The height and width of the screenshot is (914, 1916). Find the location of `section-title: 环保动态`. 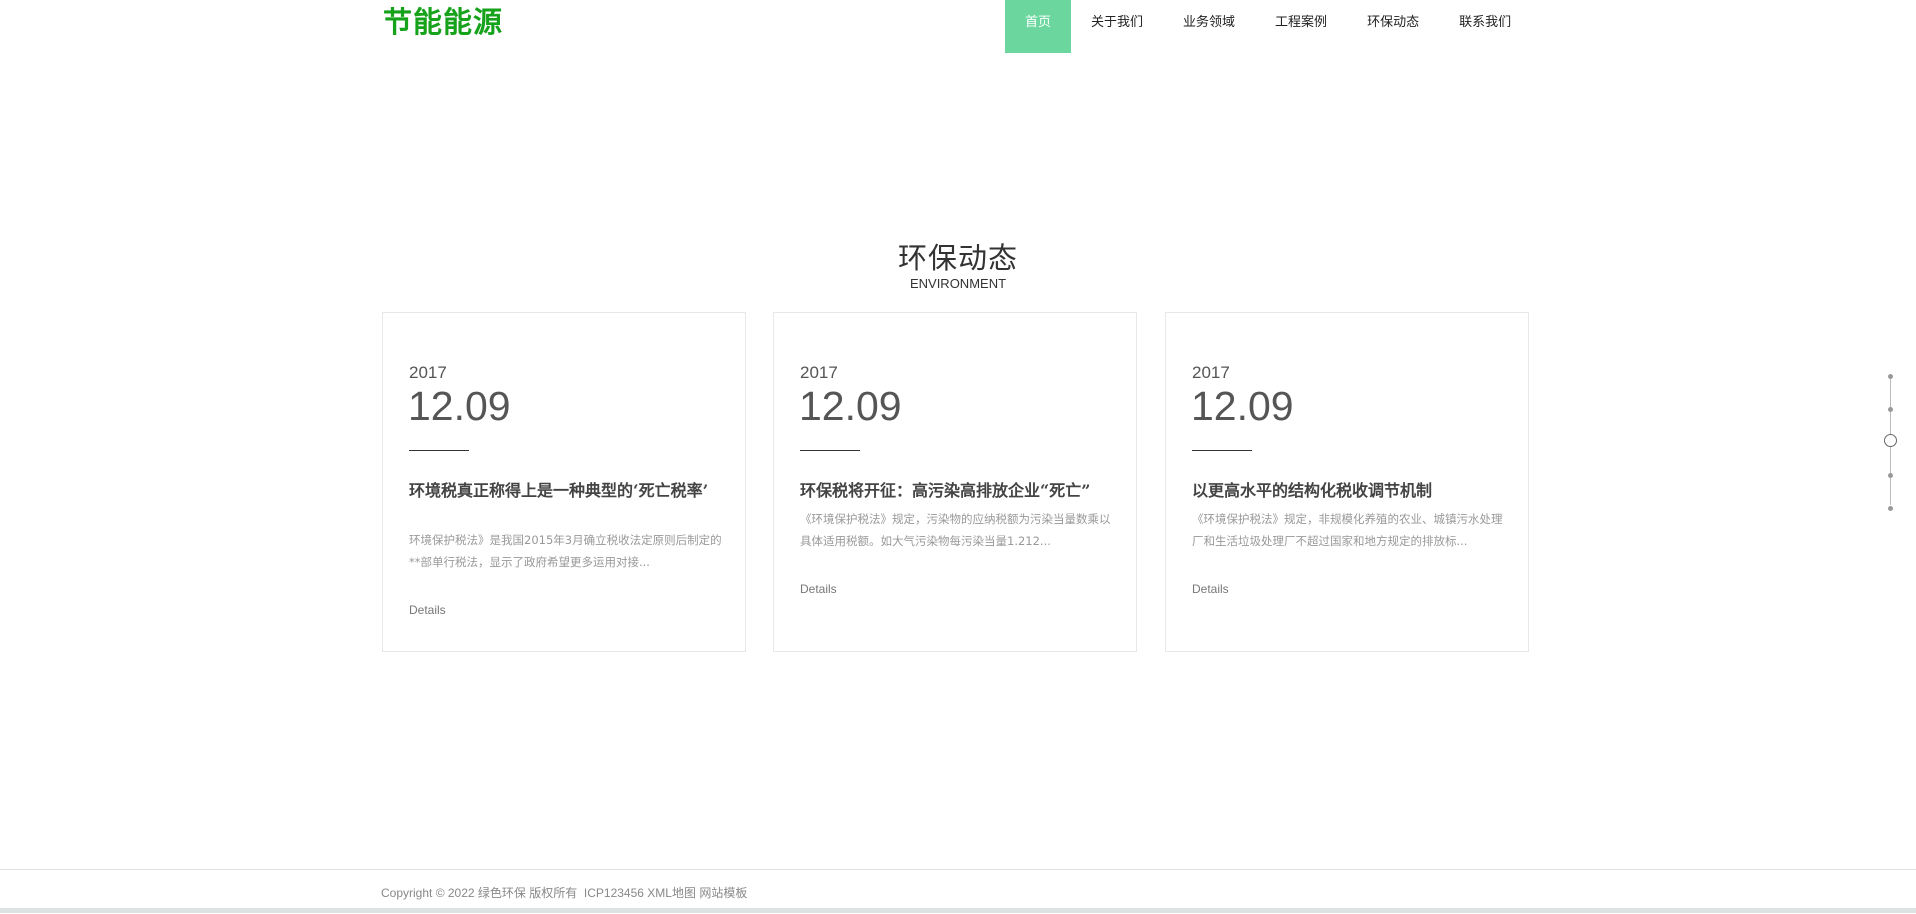

section-title: 环保动态 is located at coordinates (957, 258).